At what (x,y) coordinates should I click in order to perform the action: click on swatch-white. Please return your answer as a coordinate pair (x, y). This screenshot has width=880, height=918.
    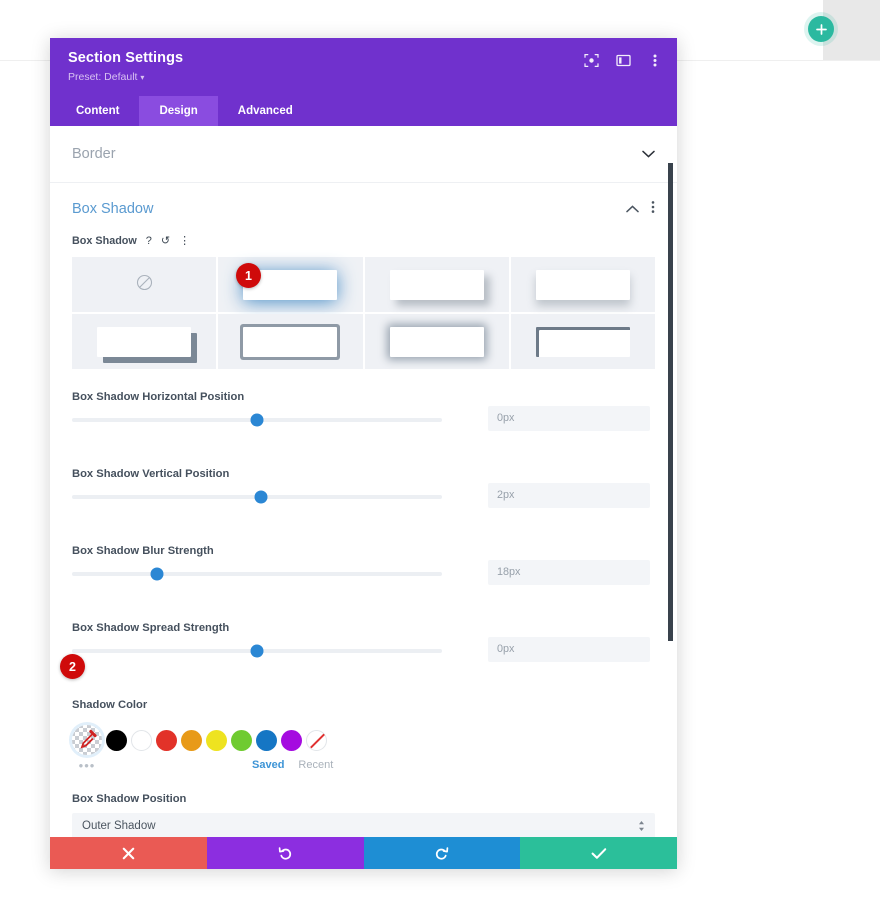
    Looking at the image, I should click on (141, 740).